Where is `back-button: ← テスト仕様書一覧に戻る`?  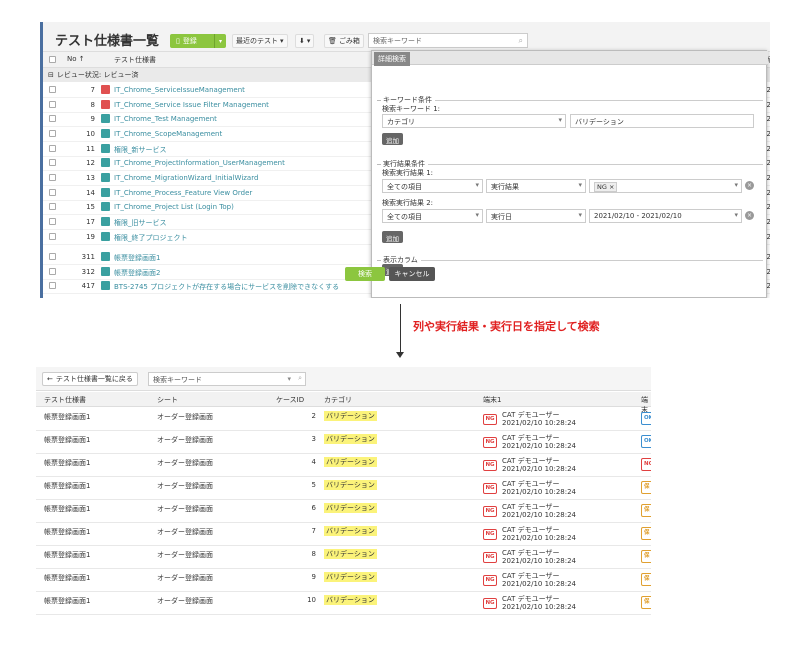 back-button: ← テスト仕様書一覧に戻る is located at coordinates (90, 379).